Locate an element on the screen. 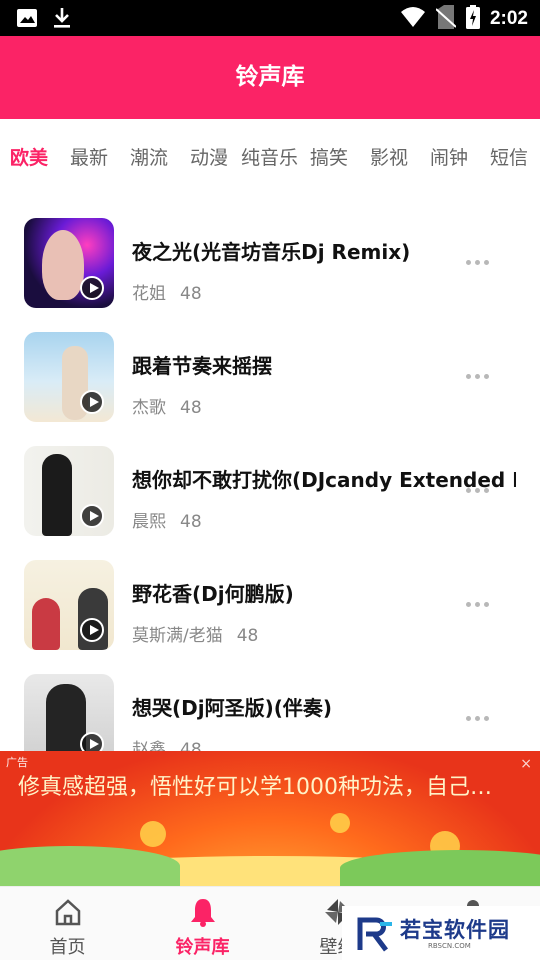 This screenshot has width=540, height=960. category-tabs: 欧美 最新 潮流 动漫 纯音乐 搞笑 影视 闹钟 短信 is located at coordinates (270, 157).